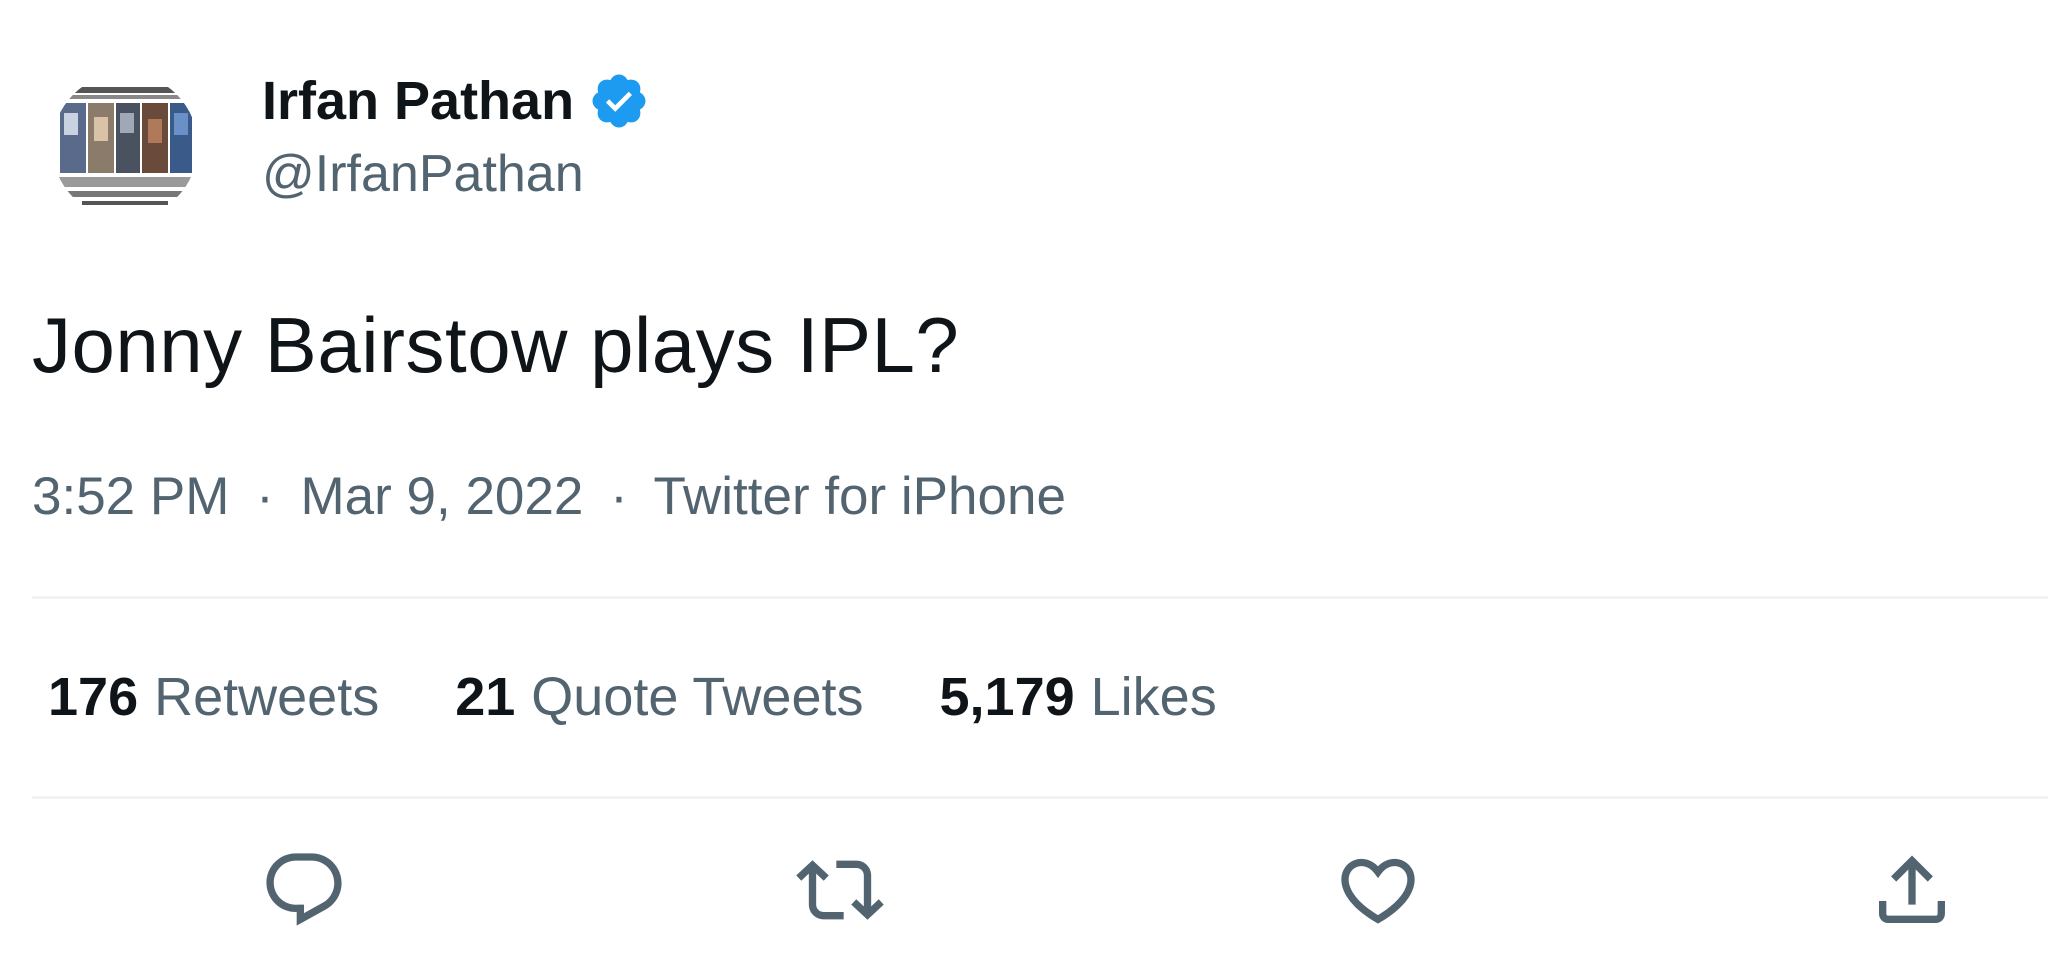 The height and width of the screenshot is (960, 2048). Describe the element at coordinates (423, 174) in the screenshot. I see `author-handle: @IrfanPathan` at that location.